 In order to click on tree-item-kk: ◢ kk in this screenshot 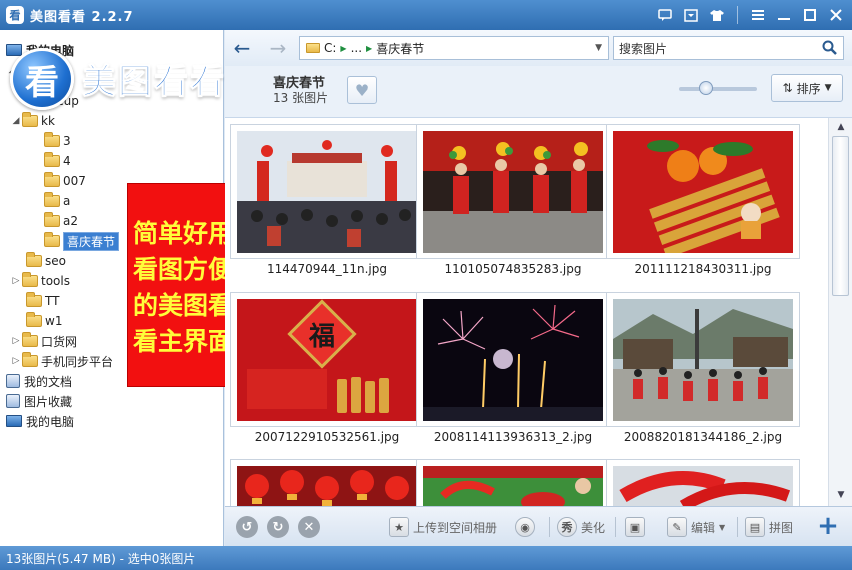, I will do `click(32, 121)`.